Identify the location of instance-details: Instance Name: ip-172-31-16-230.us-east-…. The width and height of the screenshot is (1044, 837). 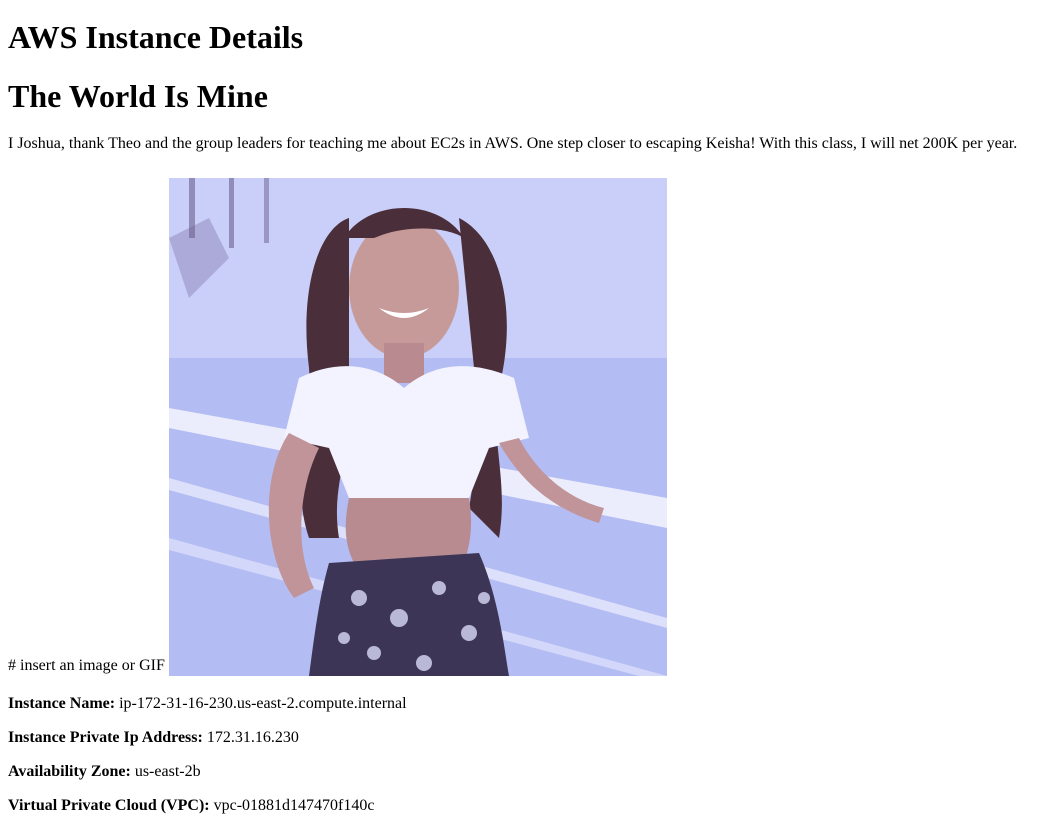
(522, 755).